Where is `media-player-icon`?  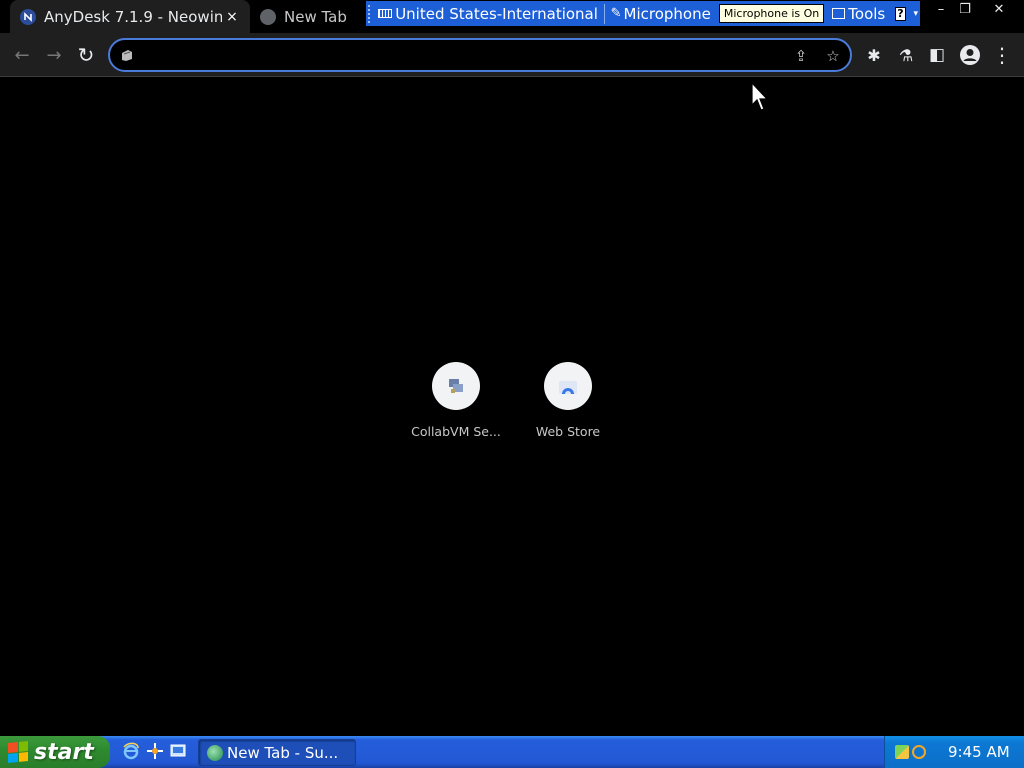 media-player-icon is located at coordinates (155, 751).